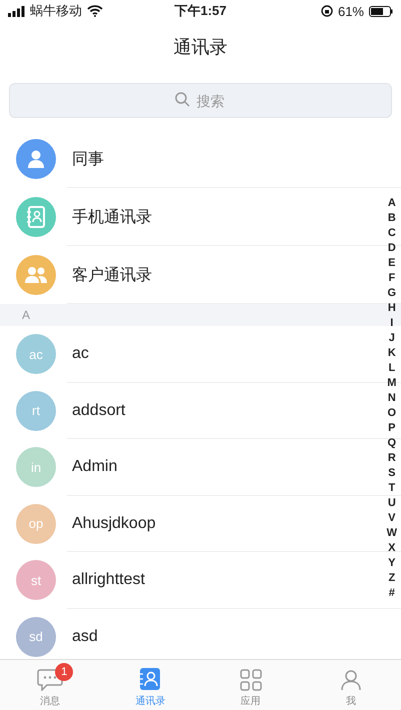 This screenshot has height=710, width=401. What do you see at coordinates (391, 593) in the screenshot?
I see `index-letter: #` at bounding box center [391, 593].